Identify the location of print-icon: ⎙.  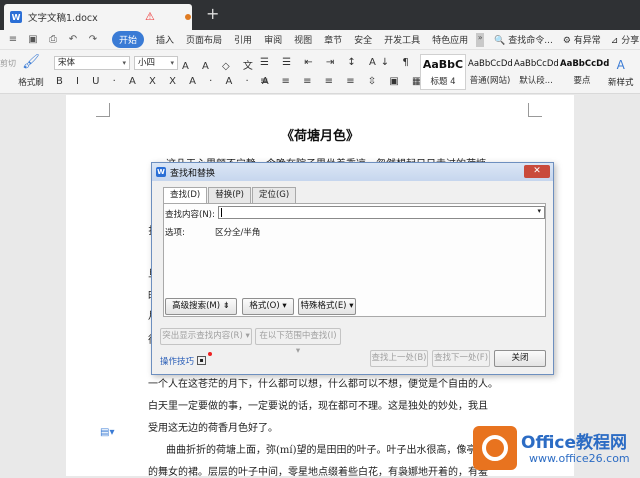
(53, 40).